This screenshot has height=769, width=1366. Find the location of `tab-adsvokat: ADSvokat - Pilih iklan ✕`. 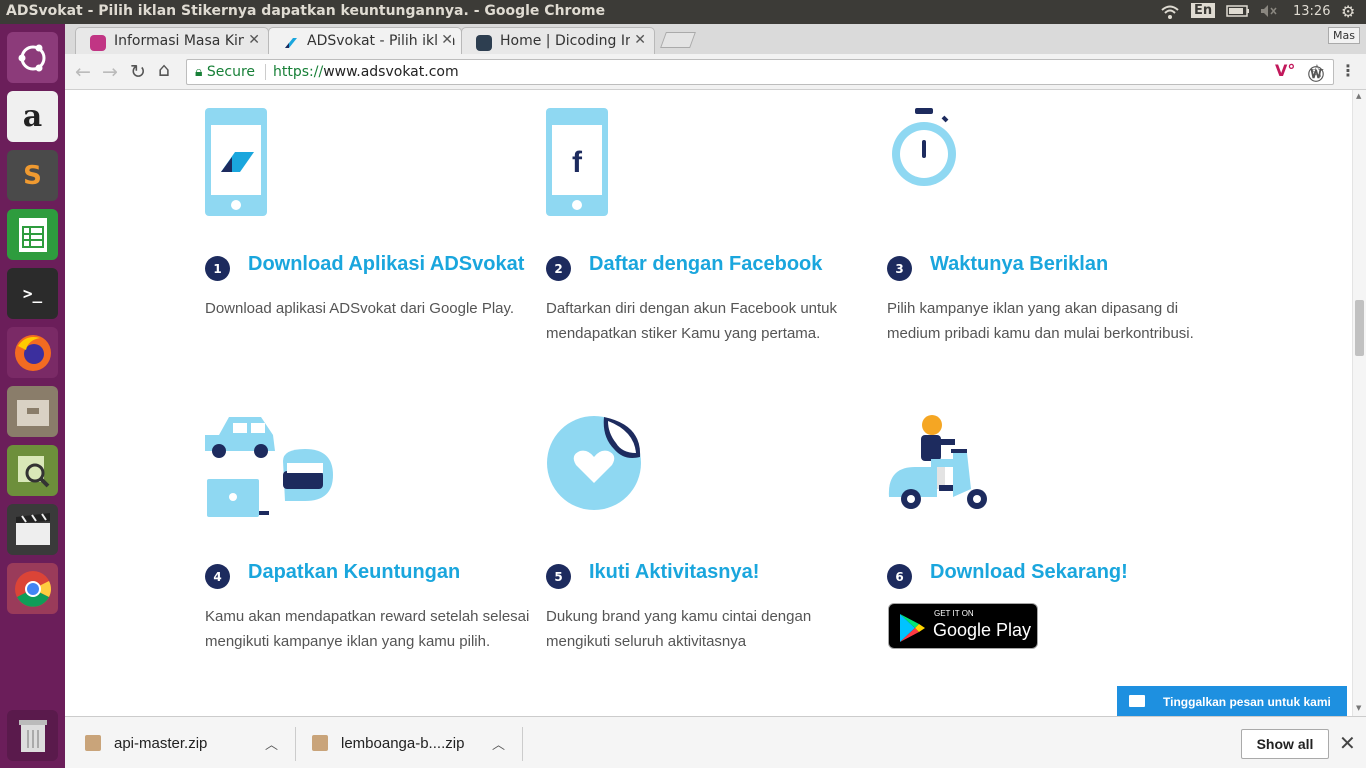

tab-adsvokat: ADSvokat - Pilih iklan ✕ is located at coordinates (365, 40).